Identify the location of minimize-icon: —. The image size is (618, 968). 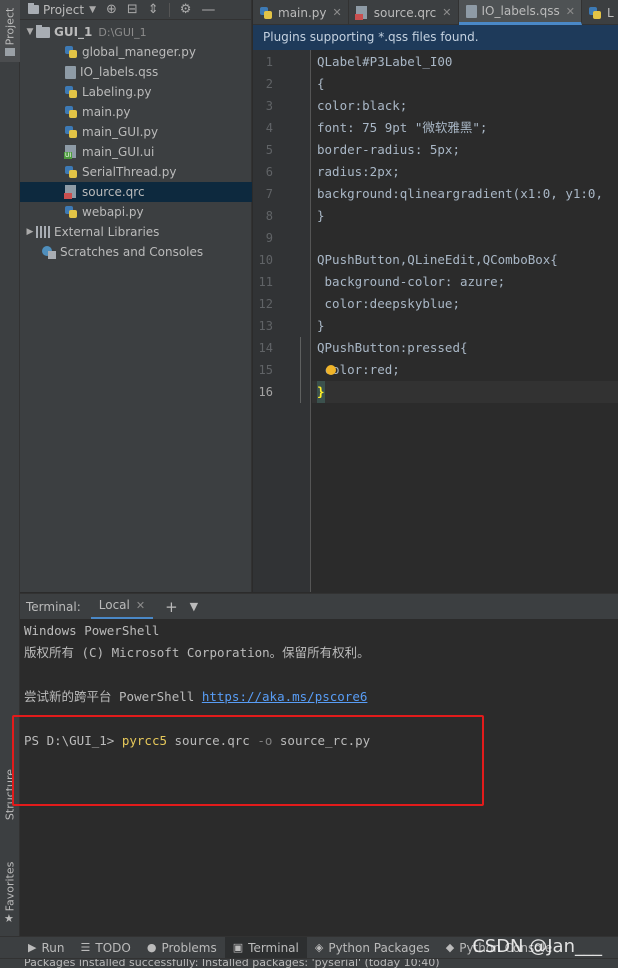
(208, 10).